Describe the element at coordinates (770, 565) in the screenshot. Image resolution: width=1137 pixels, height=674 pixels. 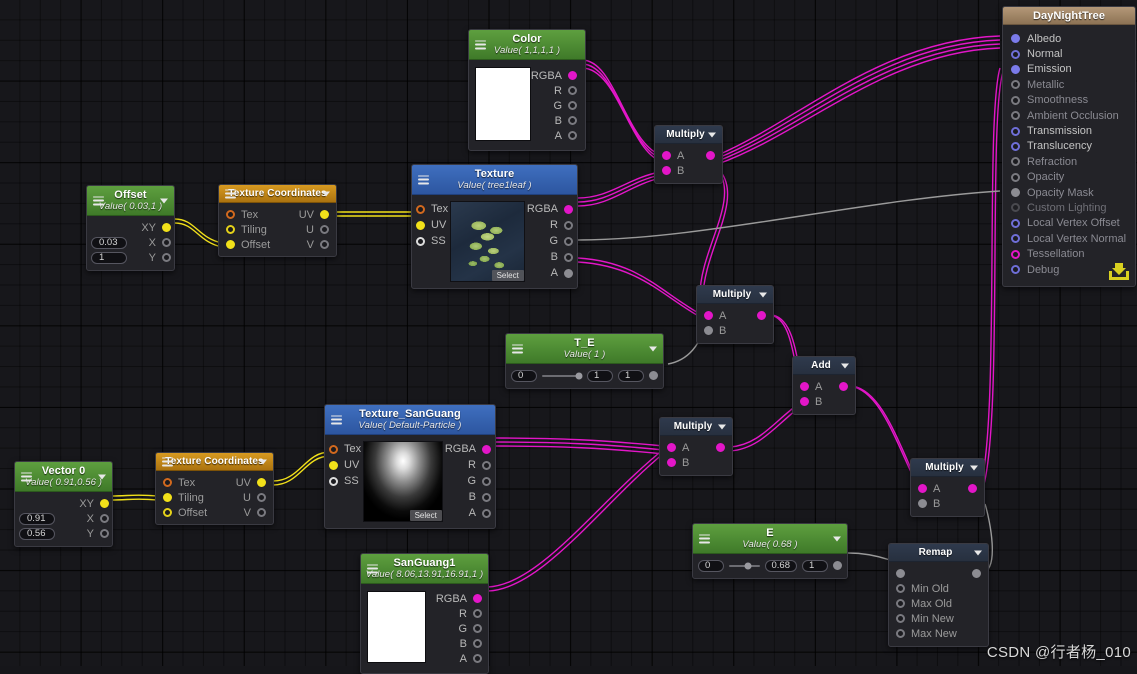
I see `node-e-slider-row: 0 0.68 1` at that location.